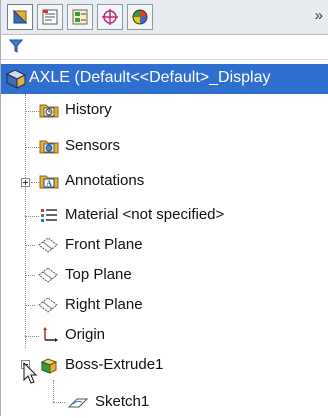 This screenshot has height=418, width=328. What do you see at coordinates (49, 366) in the screenshot?
I see `boss-extrude-icon` at bounding box center [49, 366].